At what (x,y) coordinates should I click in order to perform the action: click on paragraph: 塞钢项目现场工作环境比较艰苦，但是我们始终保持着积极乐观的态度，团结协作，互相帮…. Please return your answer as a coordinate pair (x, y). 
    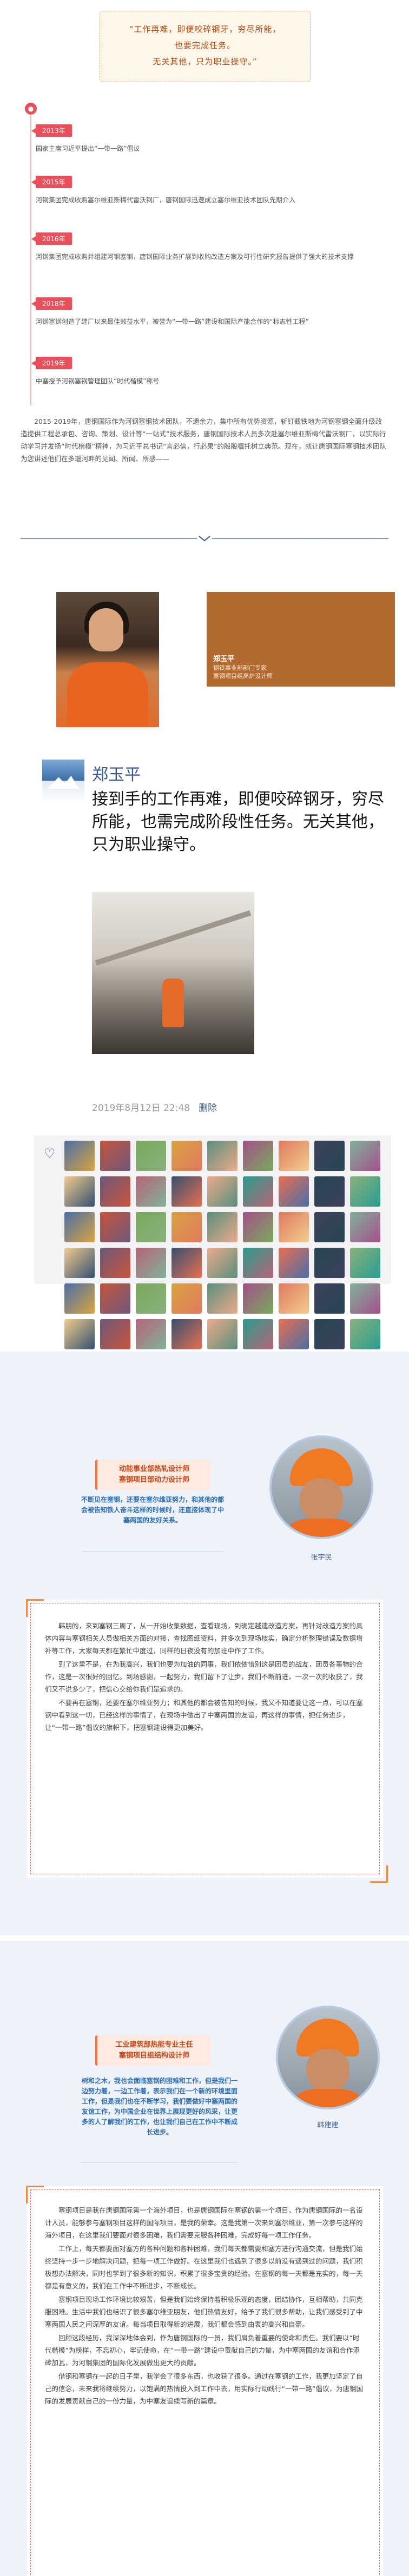
    Looking at the image, I should click on (204, 2311).